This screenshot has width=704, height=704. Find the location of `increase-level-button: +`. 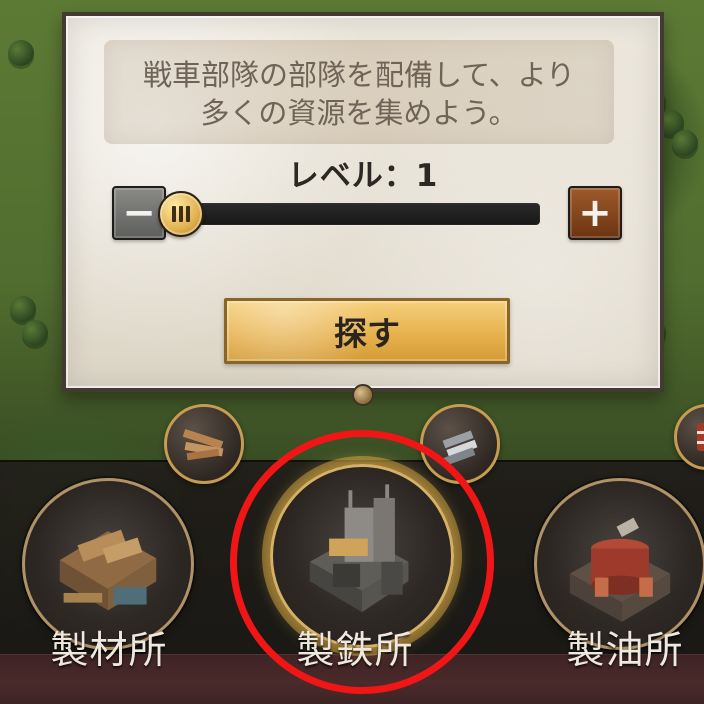

increase-level-button: + is located at coordinates (595, 213).